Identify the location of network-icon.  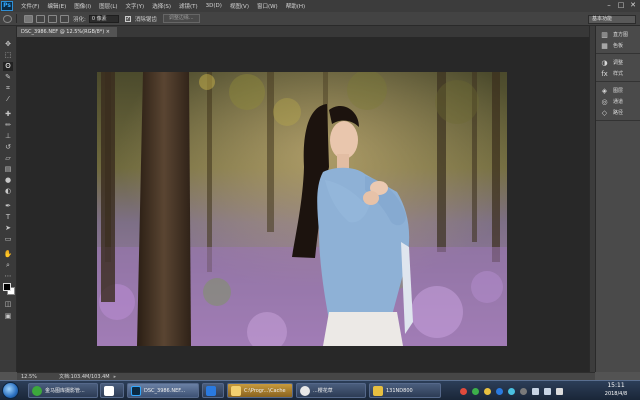
(535, 391).